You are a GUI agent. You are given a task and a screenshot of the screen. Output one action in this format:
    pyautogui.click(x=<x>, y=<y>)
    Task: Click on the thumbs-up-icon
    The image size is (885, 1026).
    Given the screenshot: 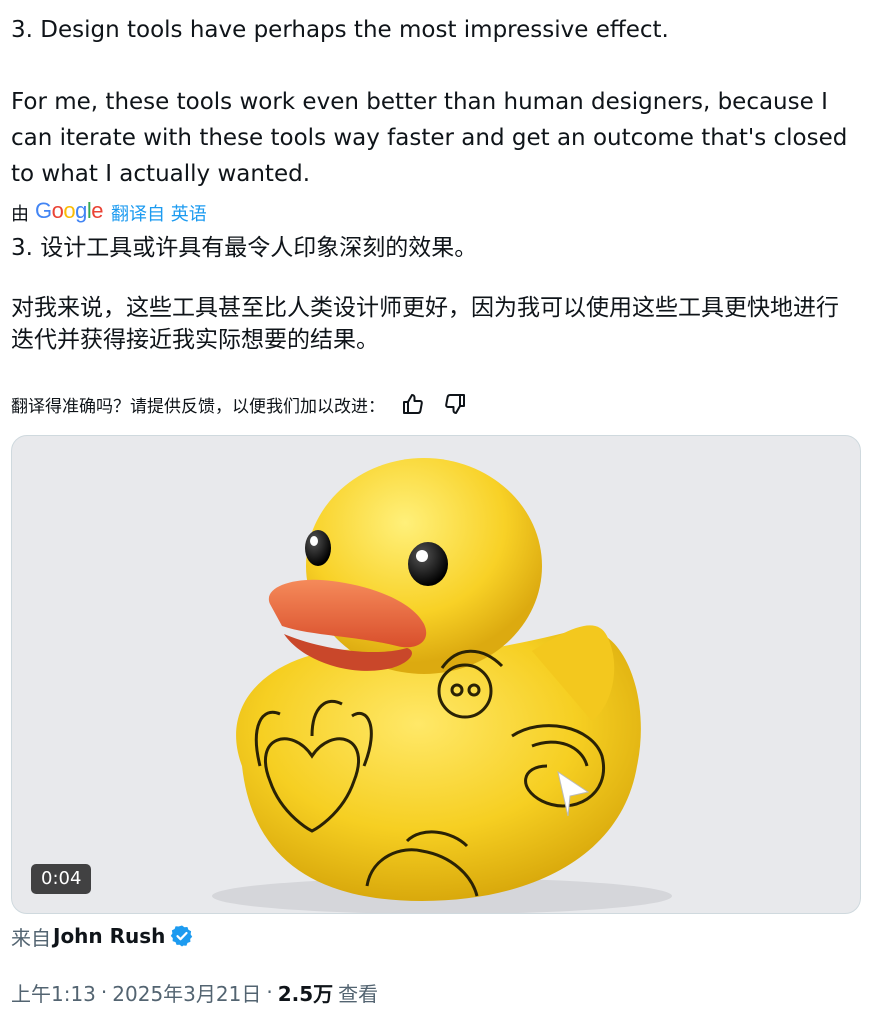 What is the action you would take?
    pyautogui.click(x=413, y=404)
    